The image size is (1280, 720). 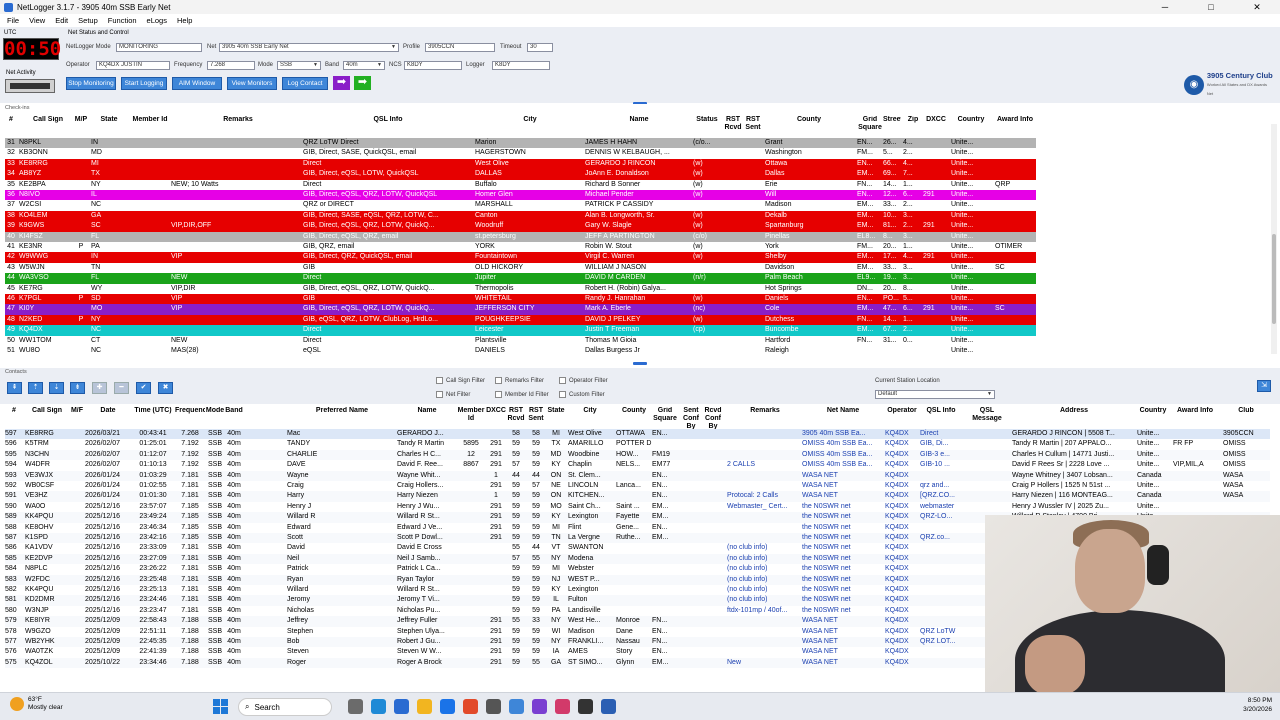 What do you see at coordinates (1274, 239) in the screenshot?
I see `checkins-scrollbar` at bounding box center [1274, 239].